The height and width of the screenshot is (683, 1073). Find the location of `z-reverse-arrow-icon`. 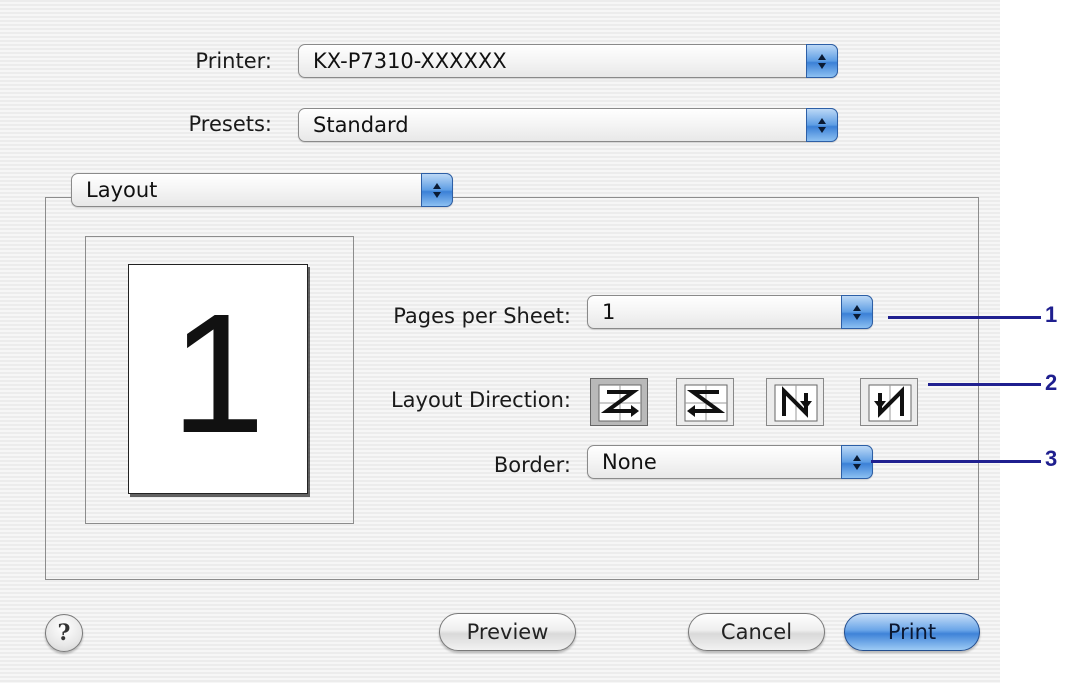

z-reverse-arrow-icon is located at coordinates (706, 403).